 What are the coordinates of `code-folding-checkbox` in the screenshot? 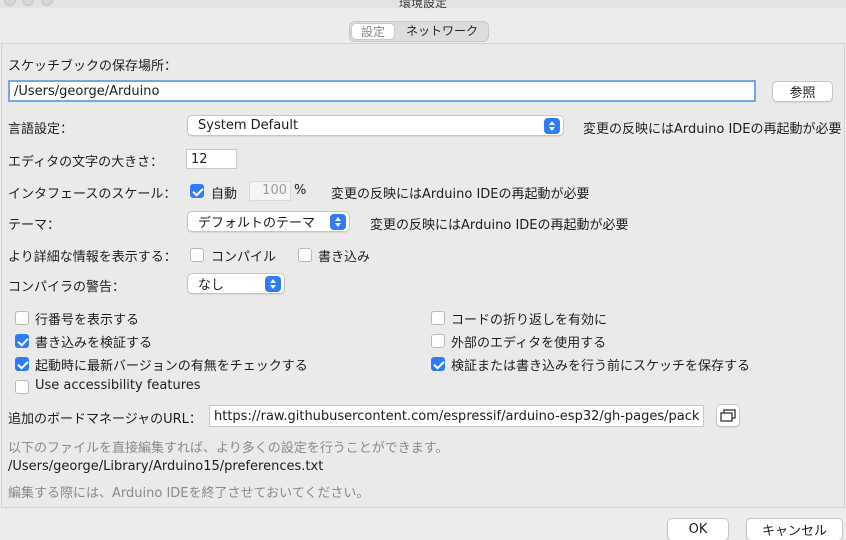 It's located at (438, 318).